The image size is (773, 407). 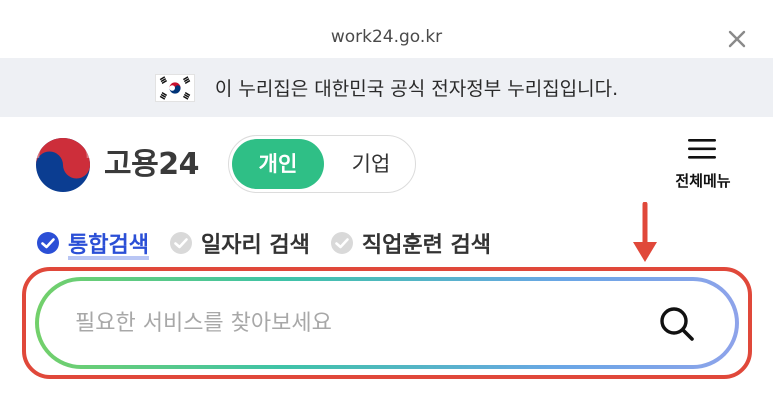 I want to click on search-icon, so click(x=677, y=324).